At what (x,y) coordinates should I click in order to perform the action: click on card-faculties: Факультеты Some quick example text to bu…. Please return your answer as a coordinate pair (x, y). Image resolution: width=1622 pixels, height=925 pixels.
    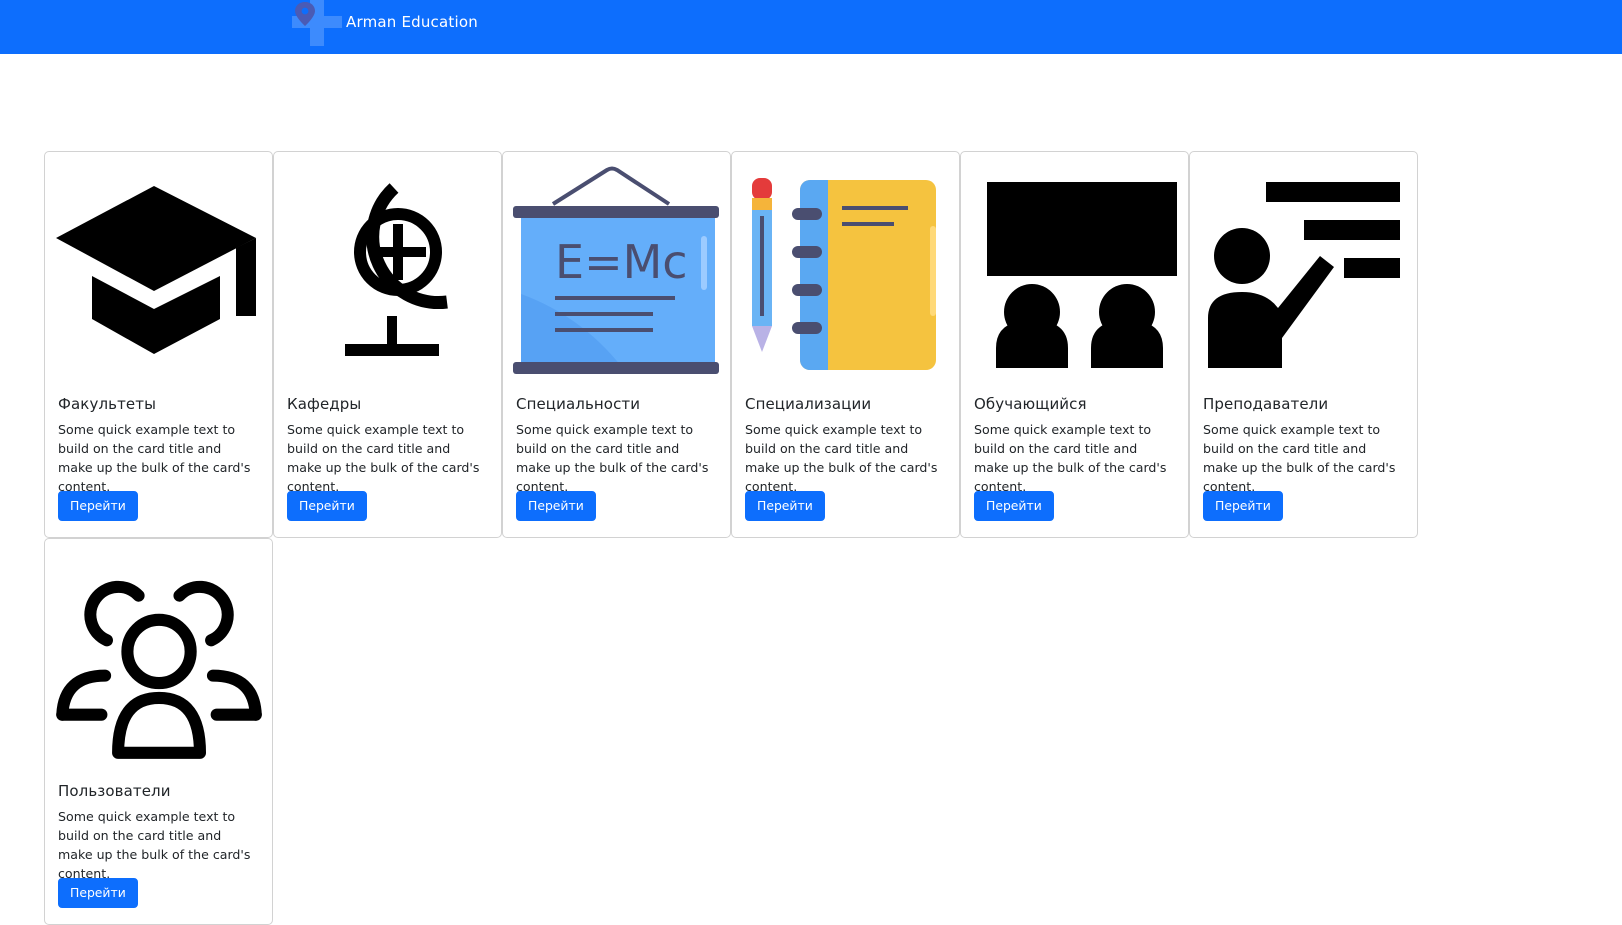
    Looking at the image, I should click on (158, 344).